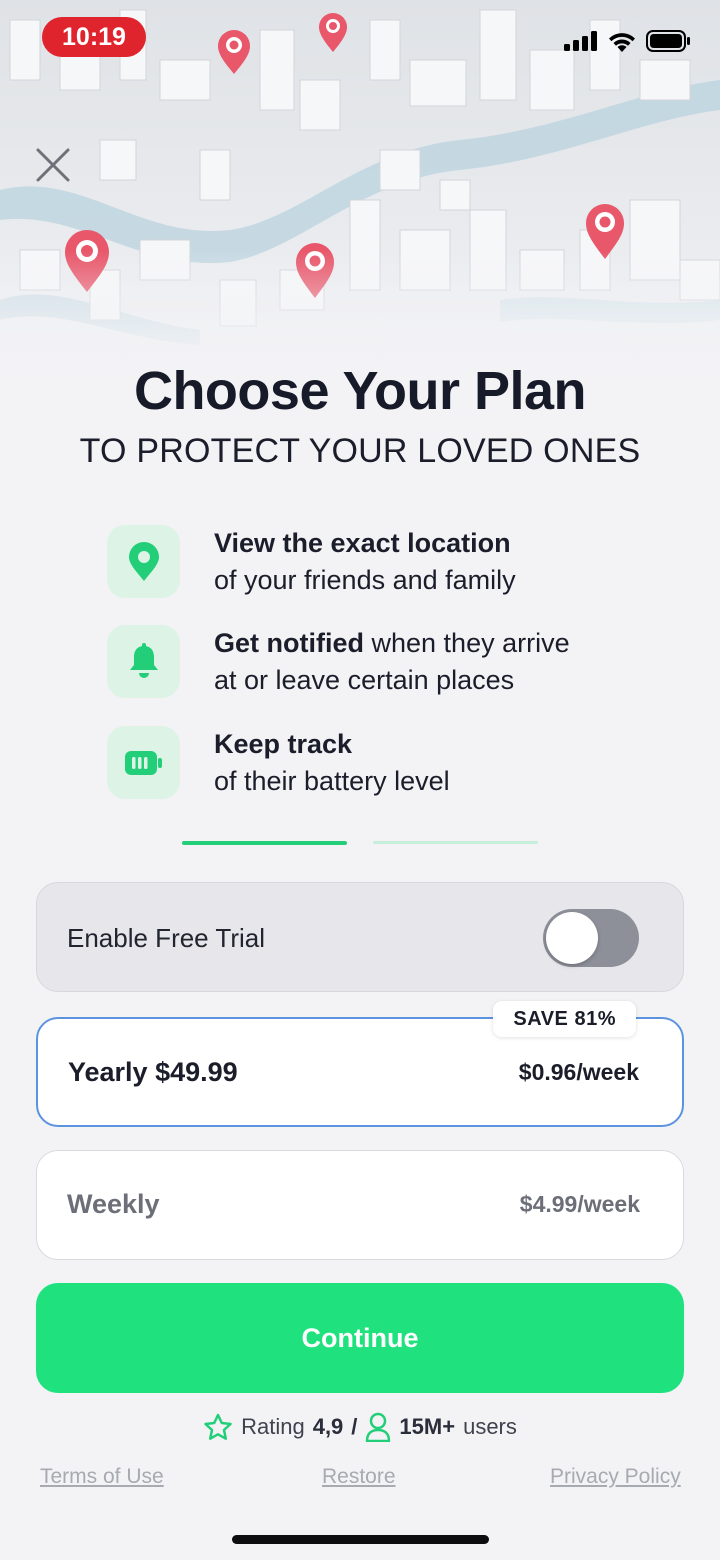  Describe the element at coordinates (360, 937) in the screenshot. I see `free-trial-row: Enable Free Trial` at that location.